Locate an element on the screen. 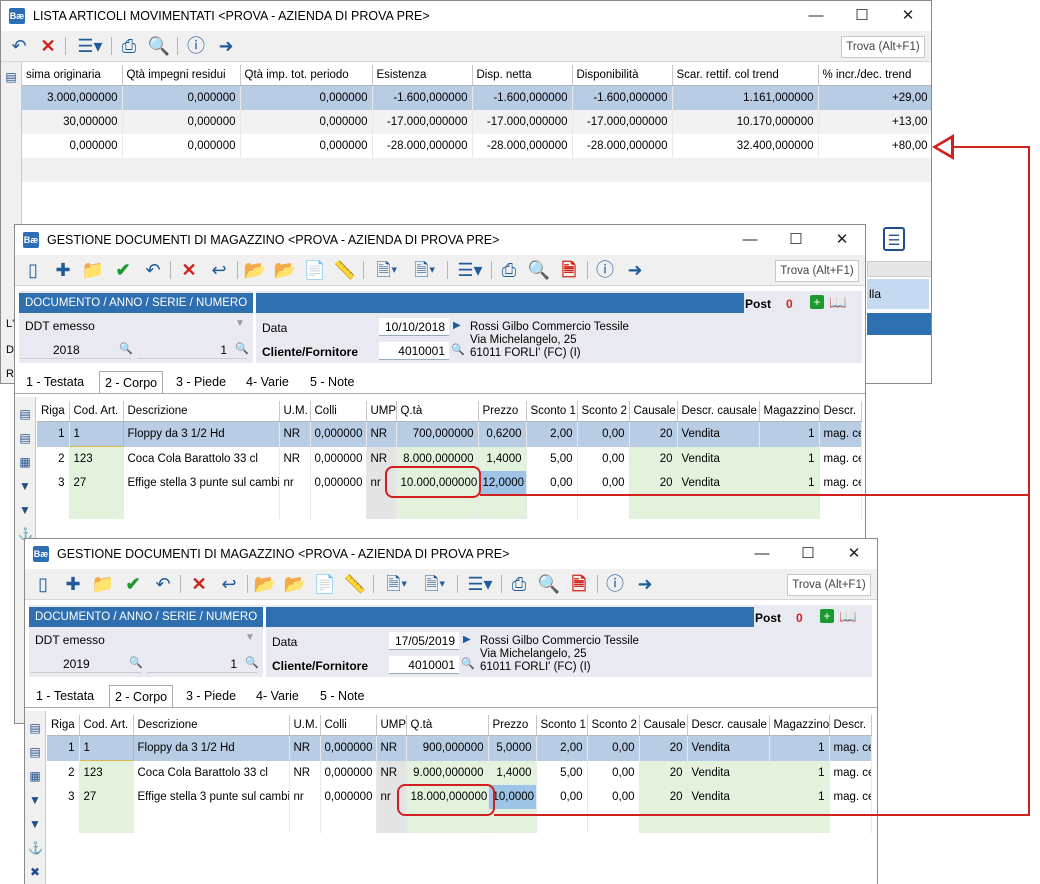 The image size is (1040, 884). column-header: Q.tà is located at coordinates (447, 725).